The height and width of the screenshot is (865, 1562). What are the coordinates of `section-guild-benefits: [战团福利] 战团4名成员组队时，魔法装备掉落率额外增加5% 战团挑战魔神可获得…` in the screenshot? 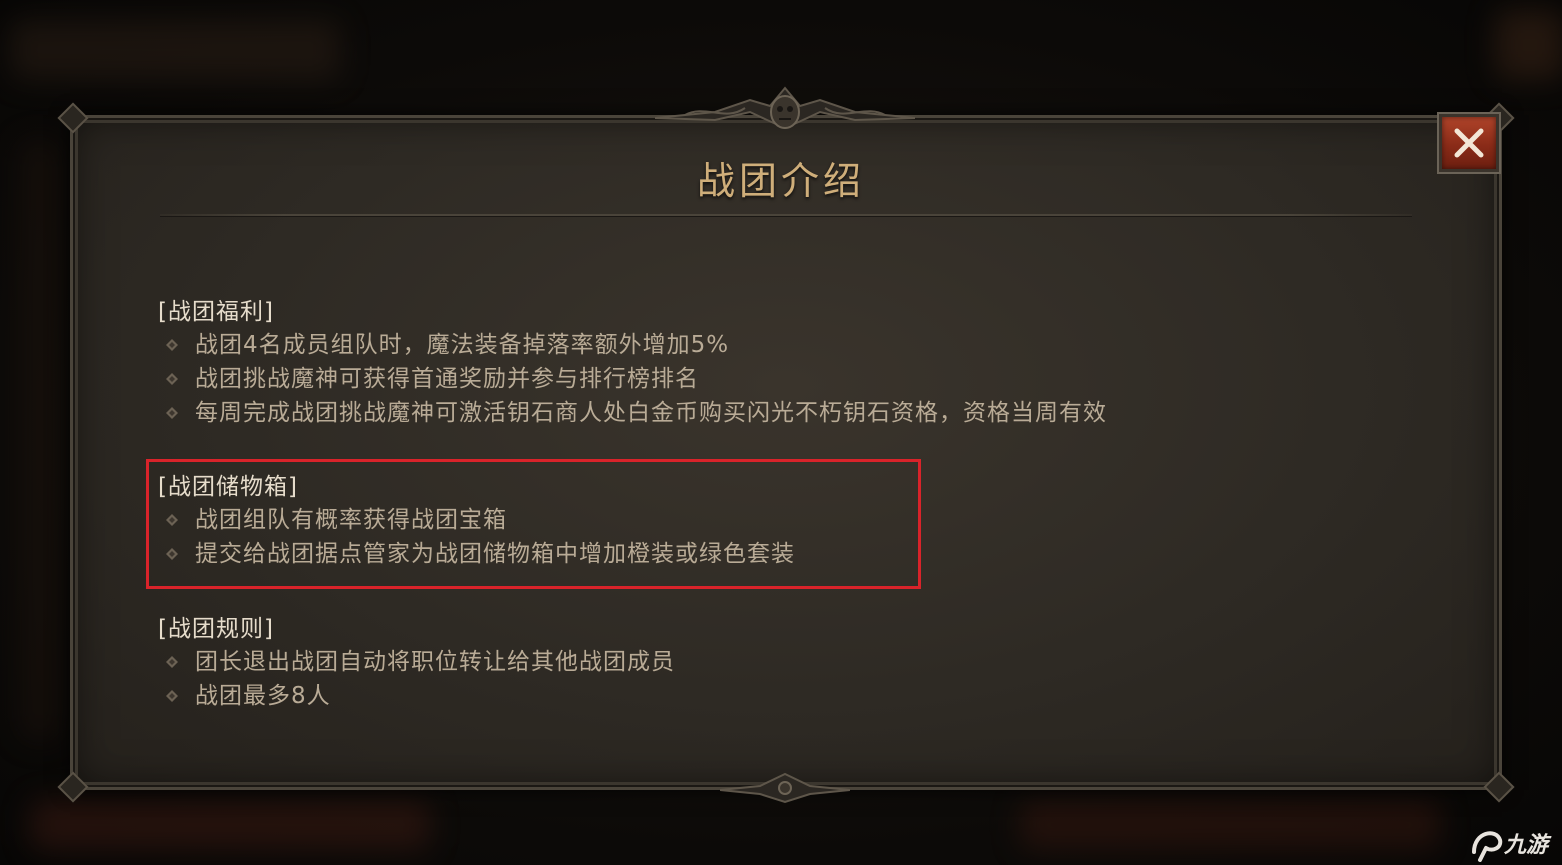 It's located at (632, 363).